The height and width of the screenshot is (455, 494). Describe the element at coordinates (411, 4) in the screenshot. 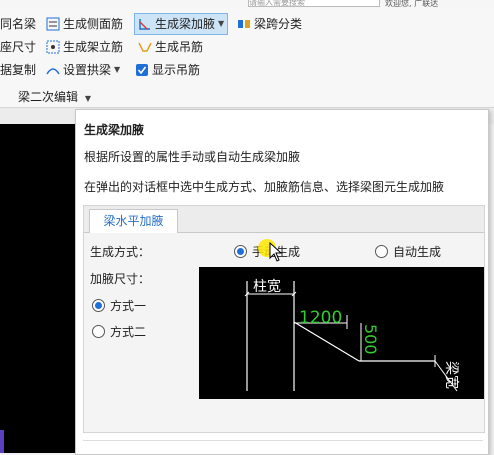

I see `user-info: 欢迎您, 广联达` at that location.